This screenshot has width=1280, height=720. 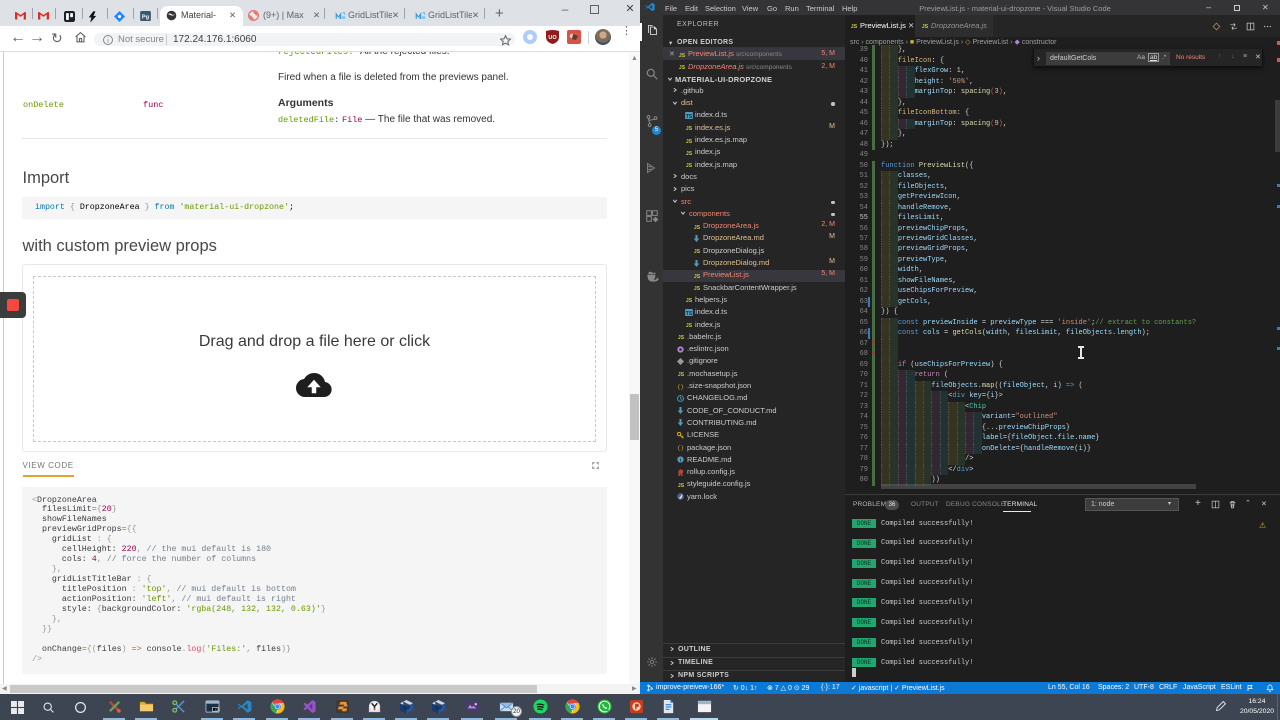 What do you see at coordinates (217, 710) in the screenshot?
I see `svg-text: C:\` at bounding box center [217, 710].